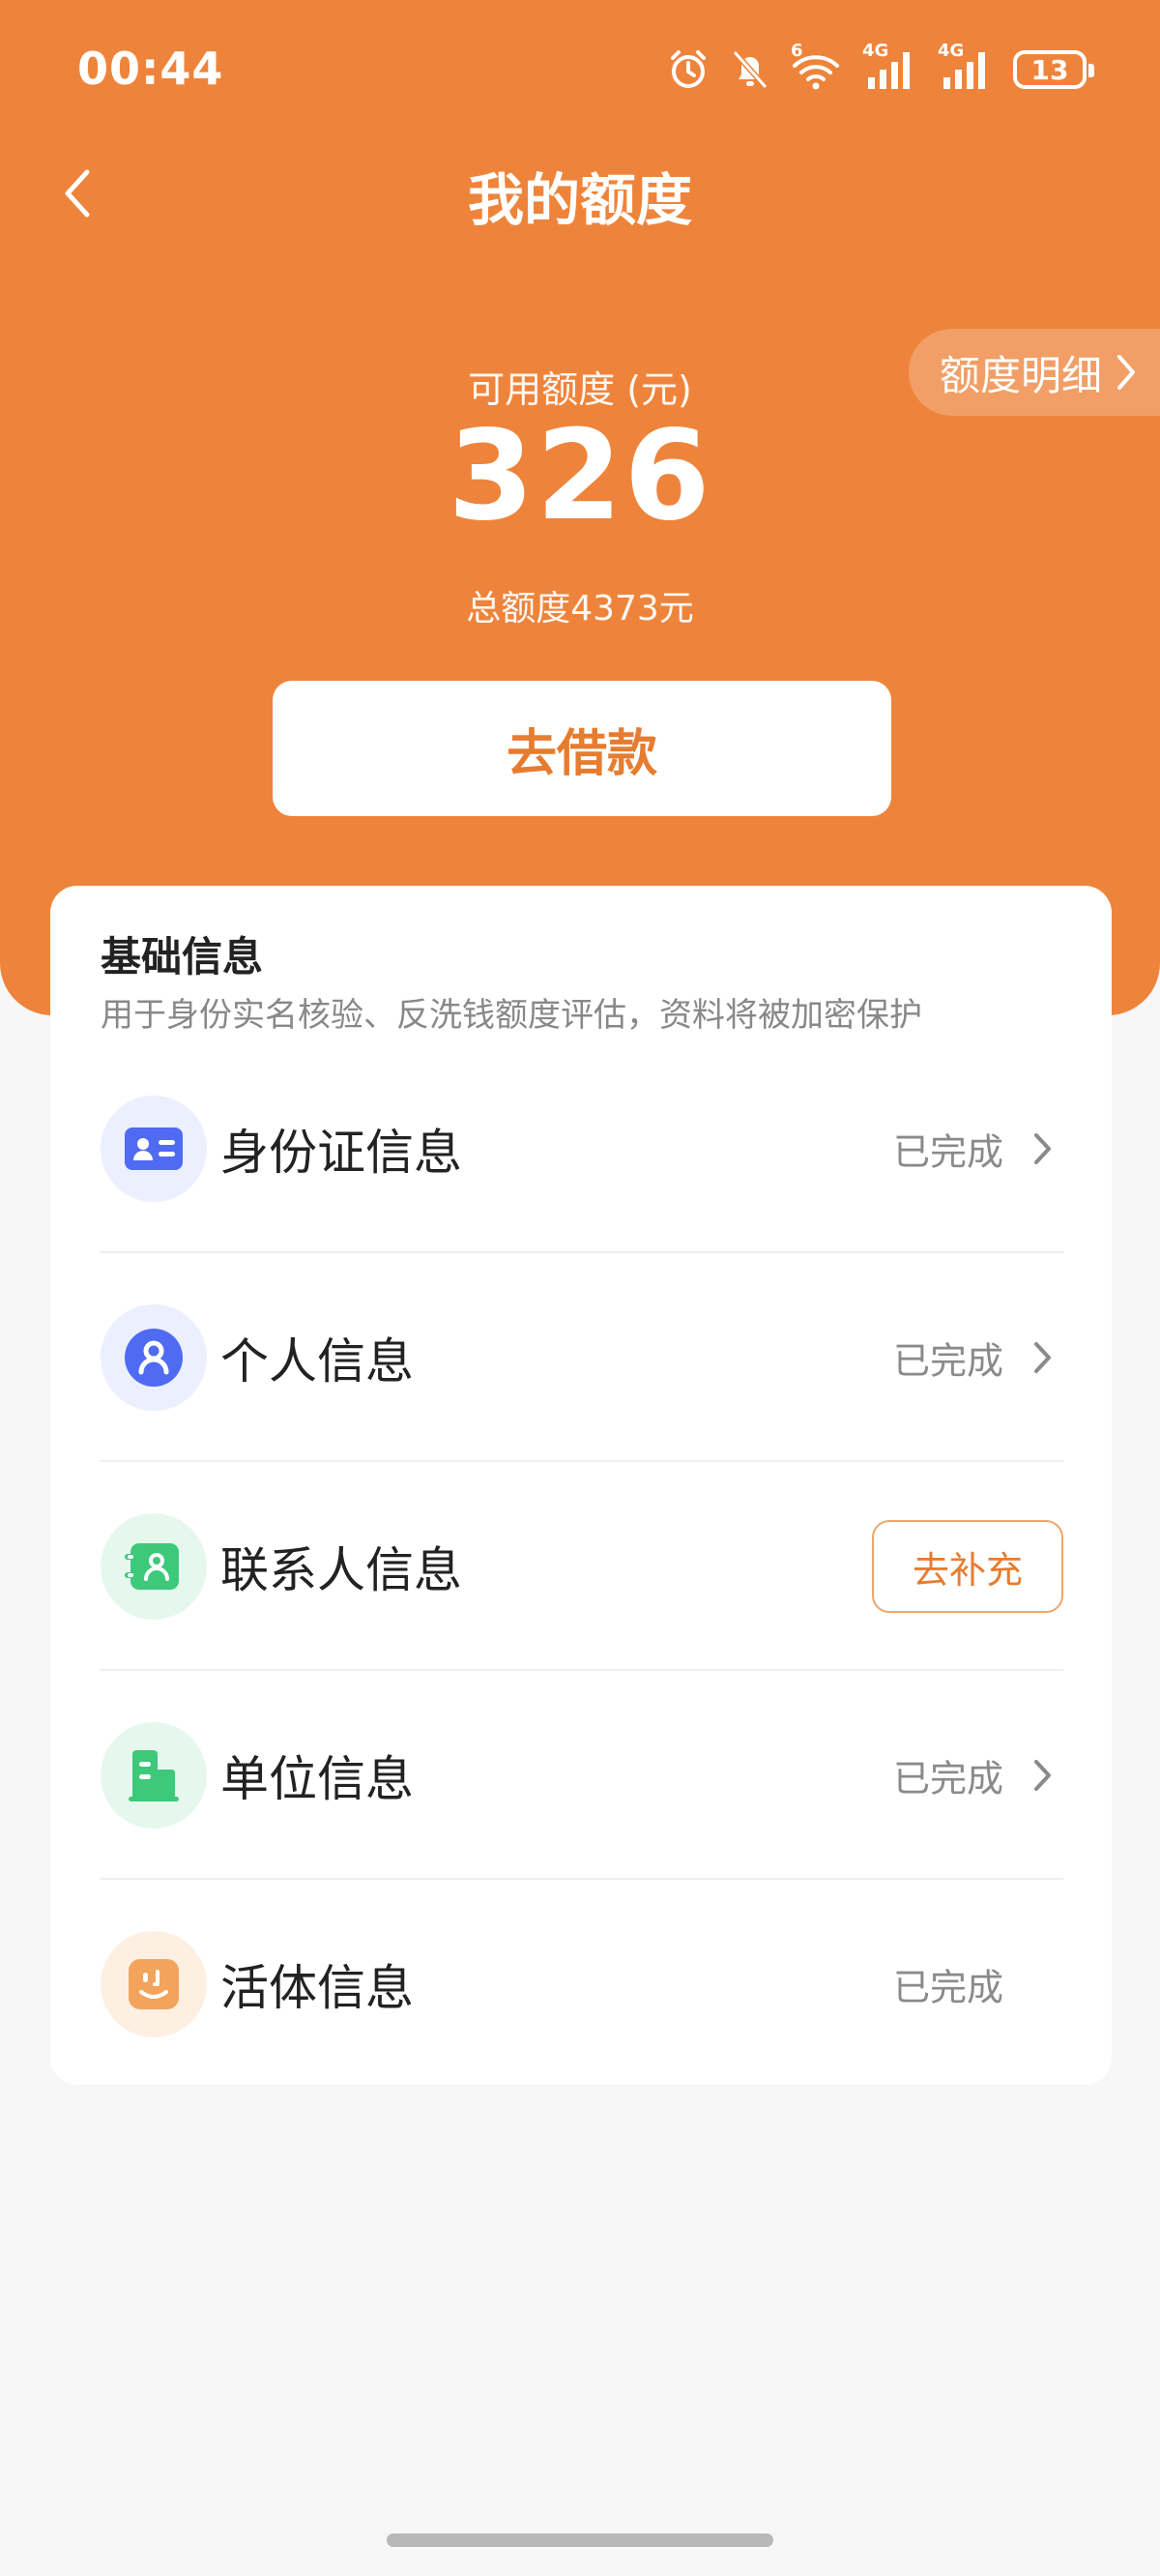  I want to click on info-row-label: 联系人信息, so click(341, 1570).